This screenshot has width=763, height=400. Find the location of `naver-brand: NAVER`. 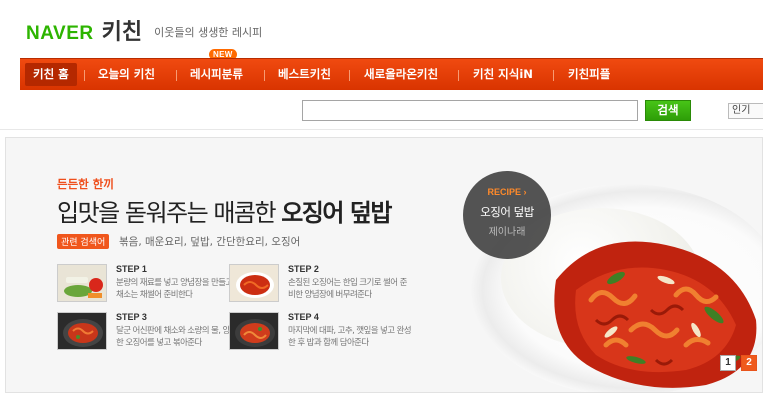

naver-brand: NAVER is located at coordinates (60, 34).